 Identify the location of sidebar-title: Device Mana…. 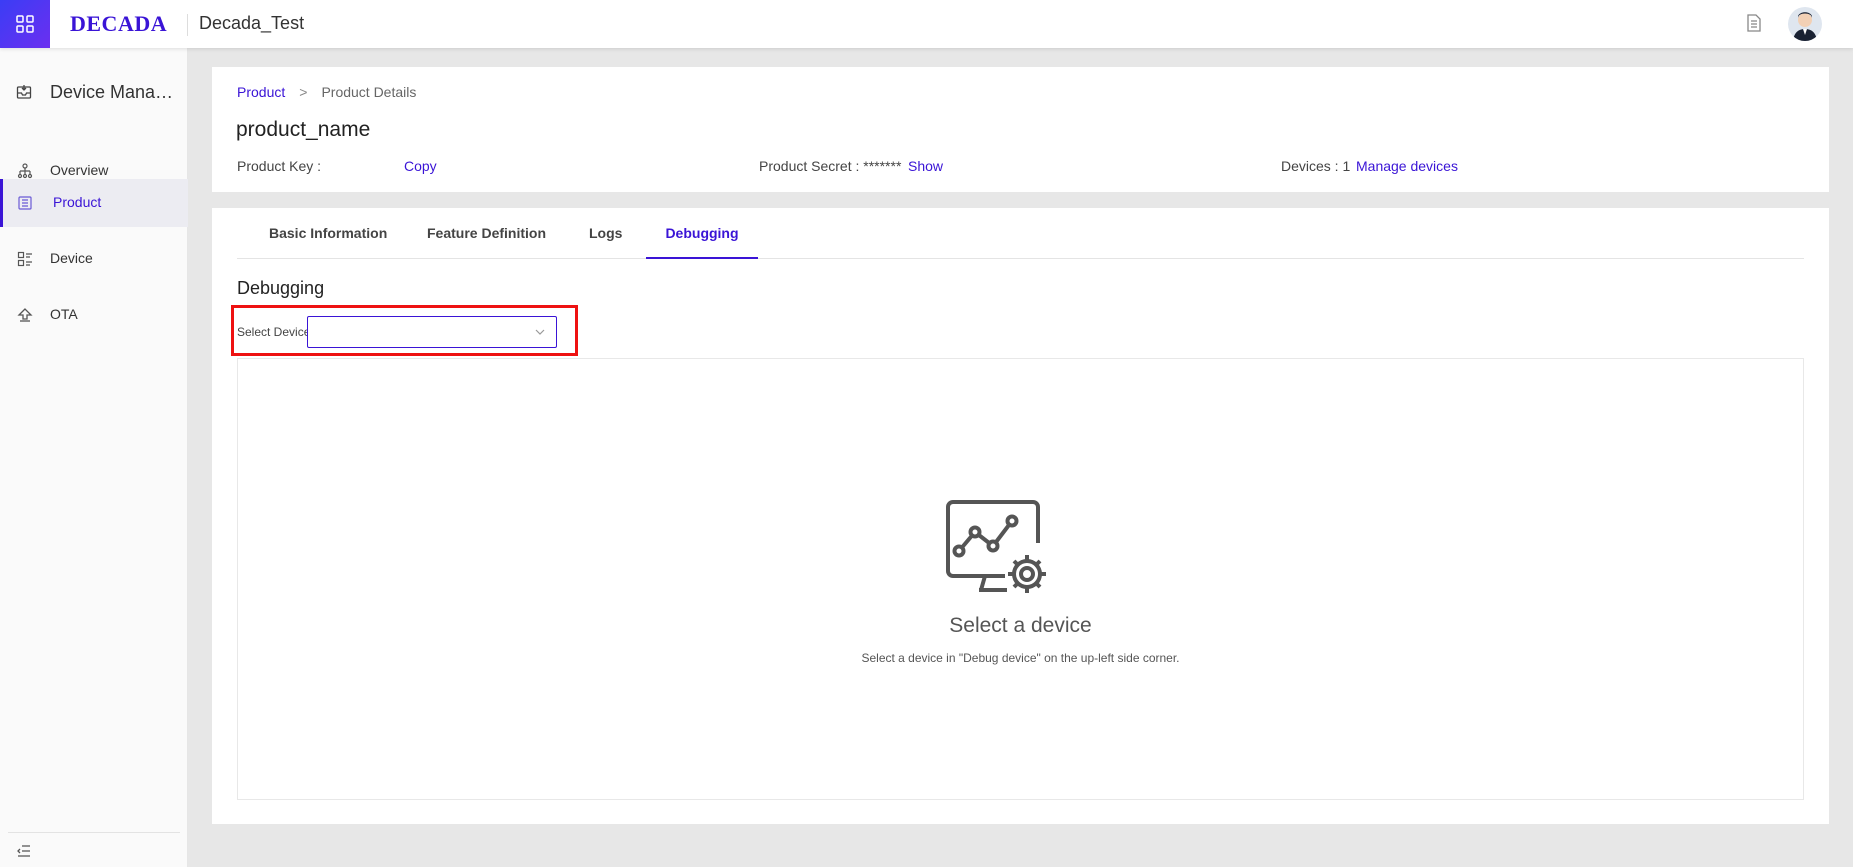
(112, 92).